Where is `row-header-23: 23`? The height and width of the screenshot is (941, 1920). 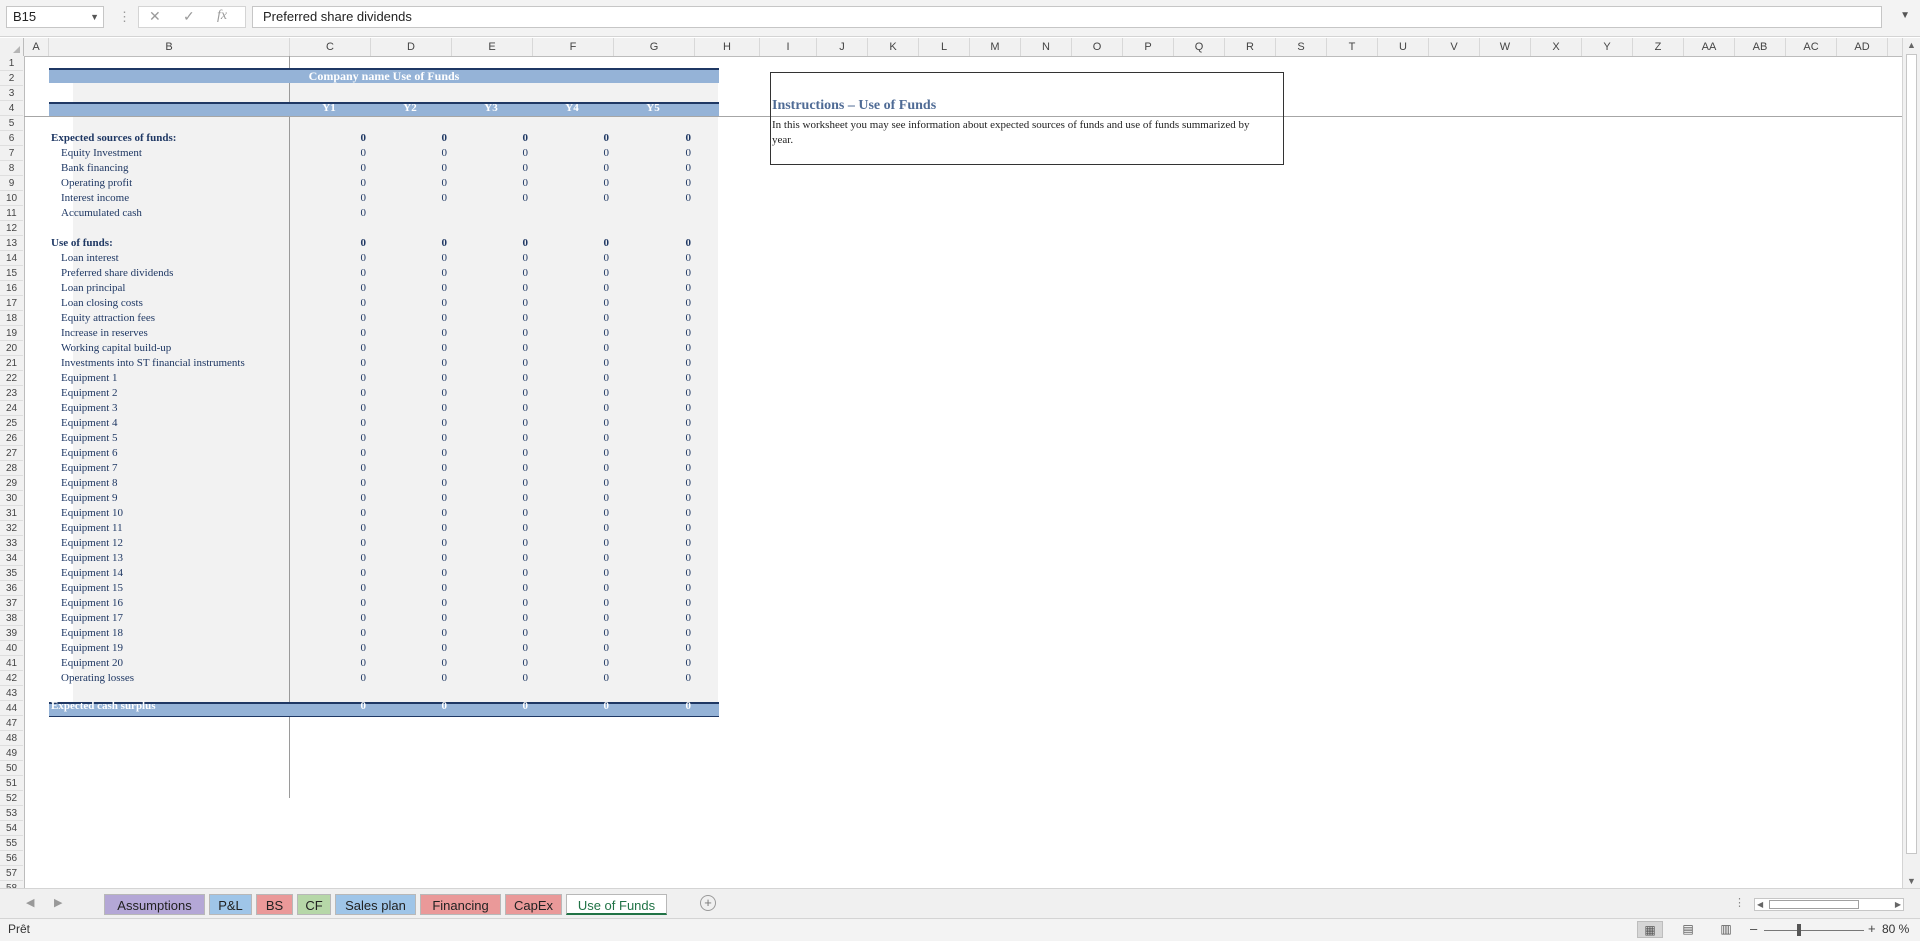
row-header-23: 23 is located at coordinates (11, 393).